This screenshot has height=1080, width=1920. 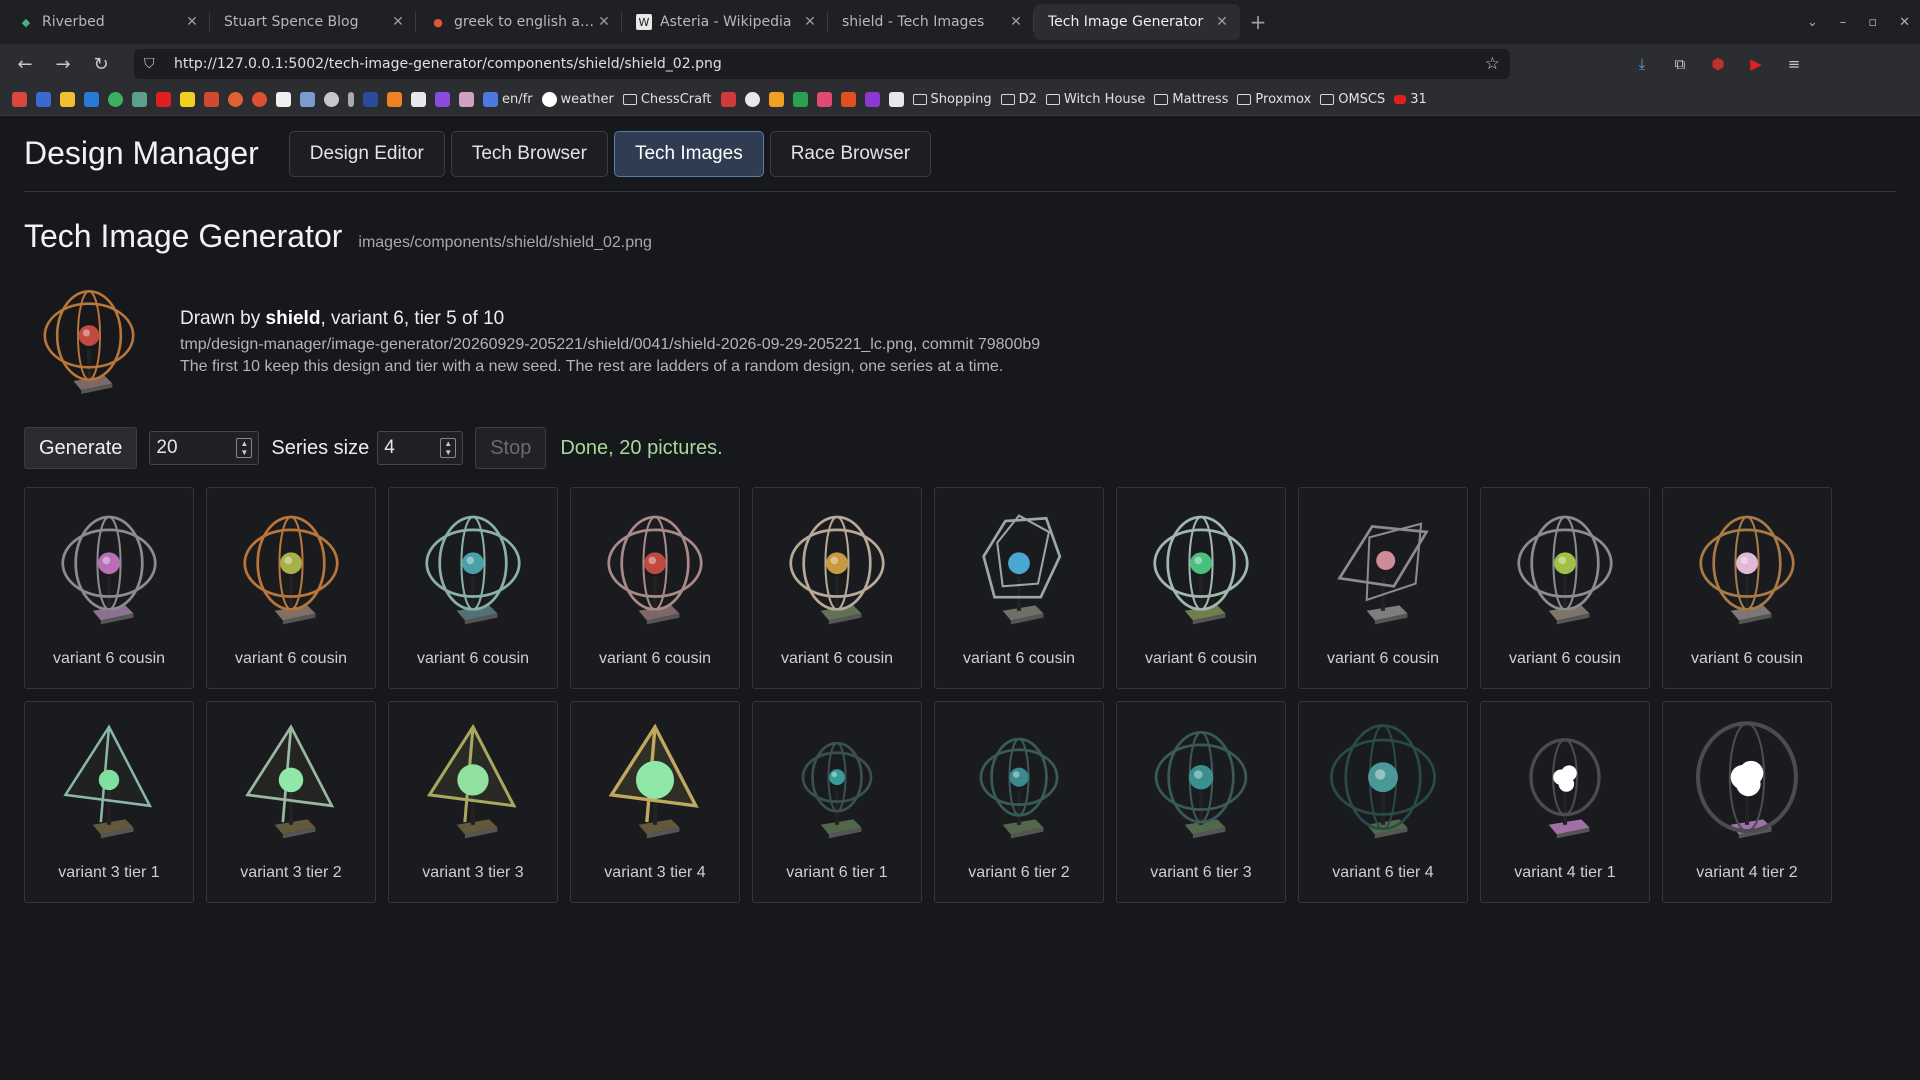 What do you see at coordinates (1018, 99) in the screenshot?
I see `bookmark-folder-d2: D2` at bounding box center [1018, 99].